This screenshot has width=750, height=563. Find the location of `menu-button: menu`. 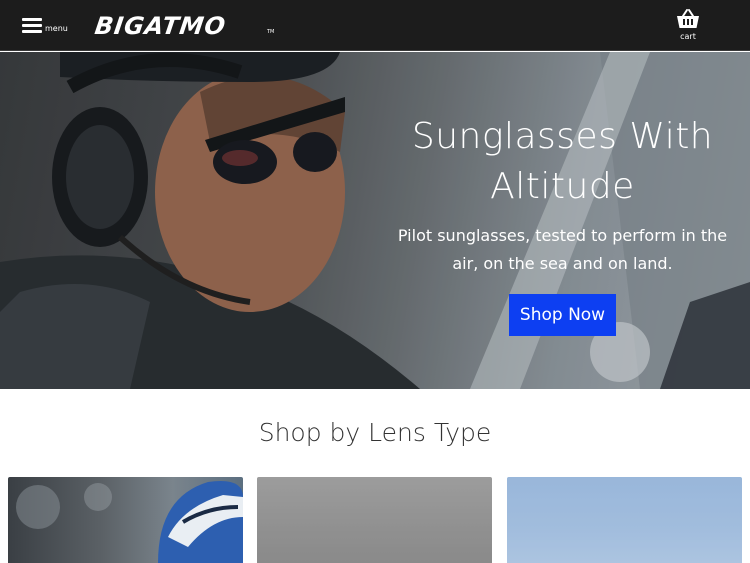

menu-button: menu is located at coordinates (46, 27).